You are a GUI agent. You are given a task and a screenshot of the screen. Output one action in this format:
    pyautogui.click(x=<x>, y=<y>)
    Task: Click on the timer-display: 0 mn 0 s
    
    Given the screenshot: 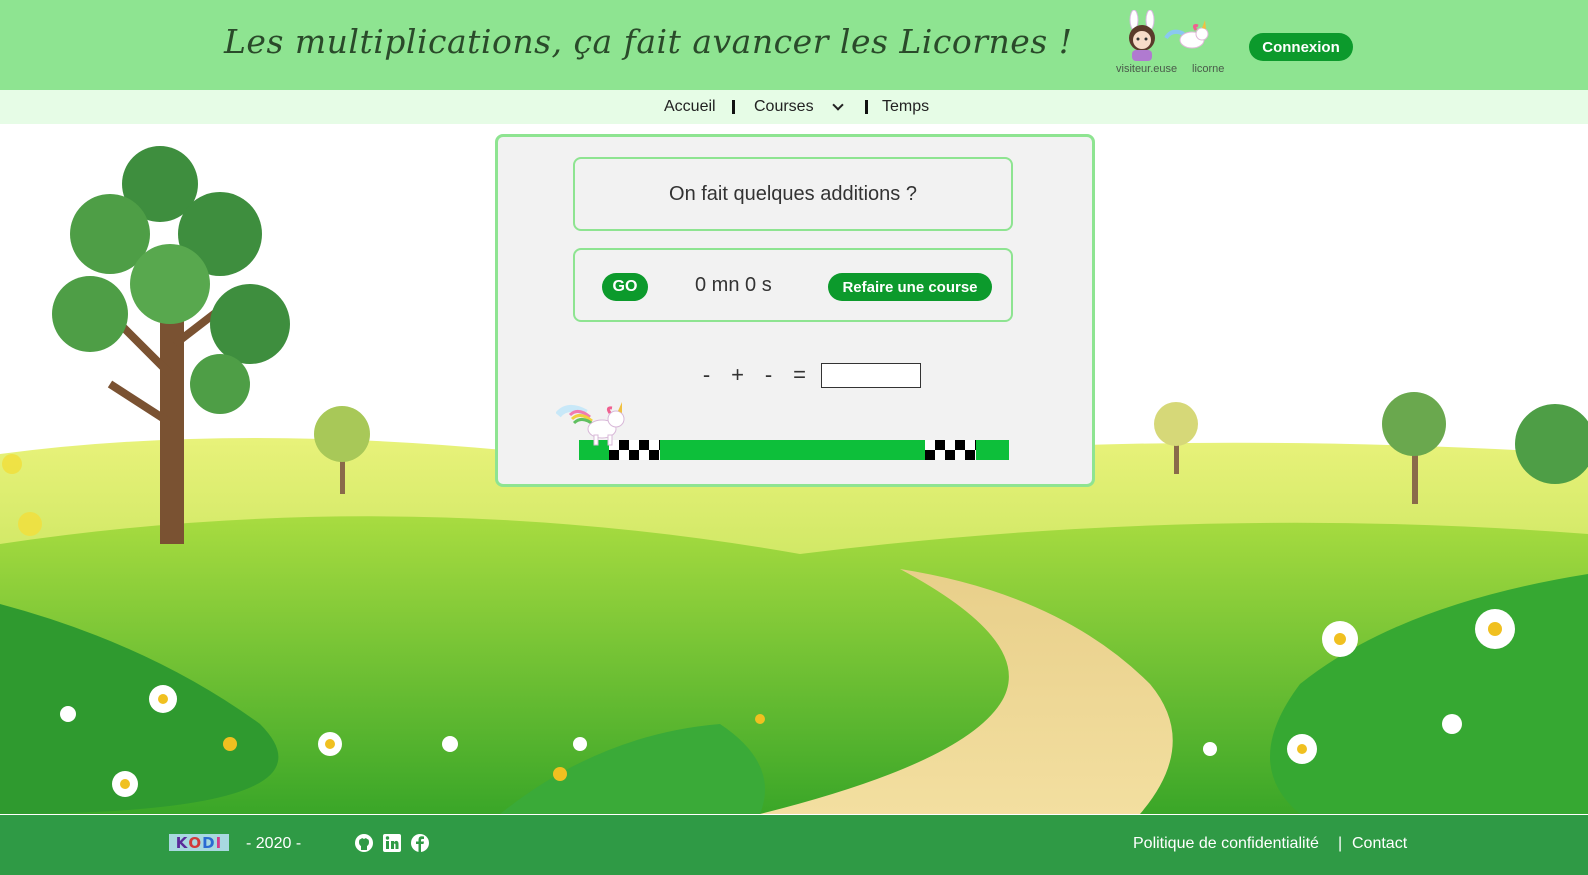 What is the action you would take?
    pyautogui.click(x=733, y=285)
    